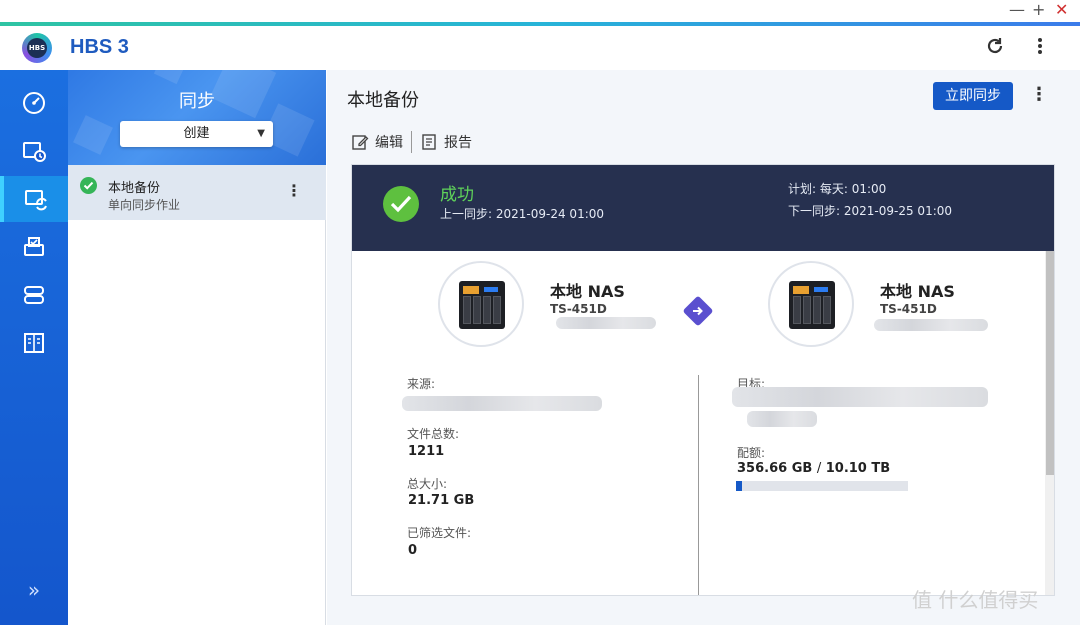 The height and width of the screenshot is (625, 1080). Describe the element at coordinates (294, 190) in the screenshot. I see `job-more-icon: ⋮` at that location.